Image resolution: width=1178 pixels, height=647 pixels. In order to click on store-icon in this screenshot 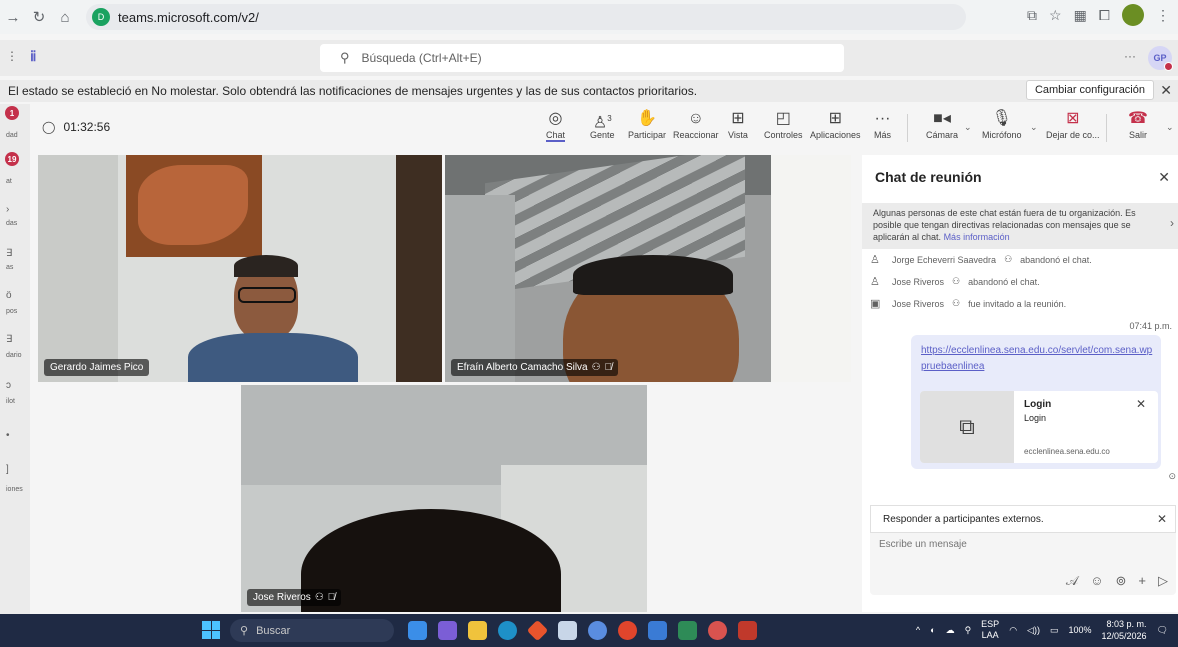, I will do `click(567, 630)`.